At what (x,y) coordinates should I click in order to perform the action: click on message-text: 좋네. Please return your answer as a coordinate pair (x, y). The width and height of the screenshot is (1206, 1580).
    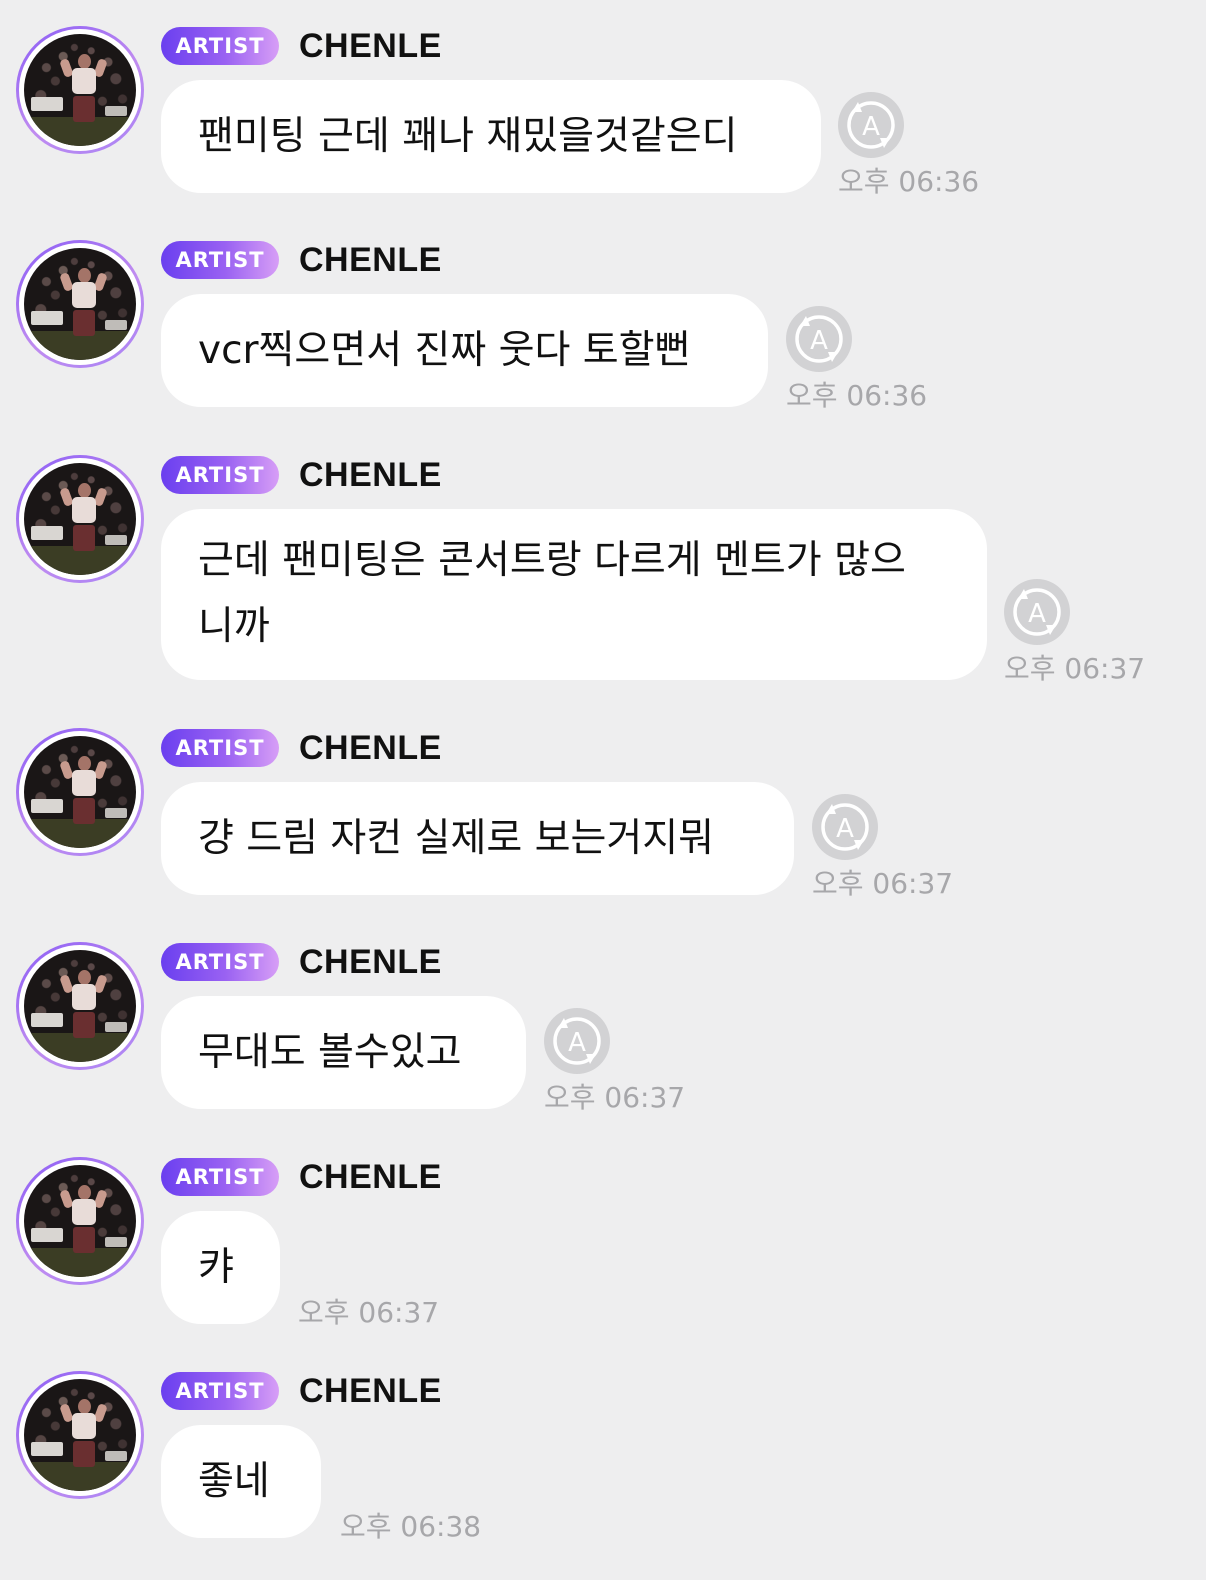
    Looking at the image, I should click on (234, 1481).